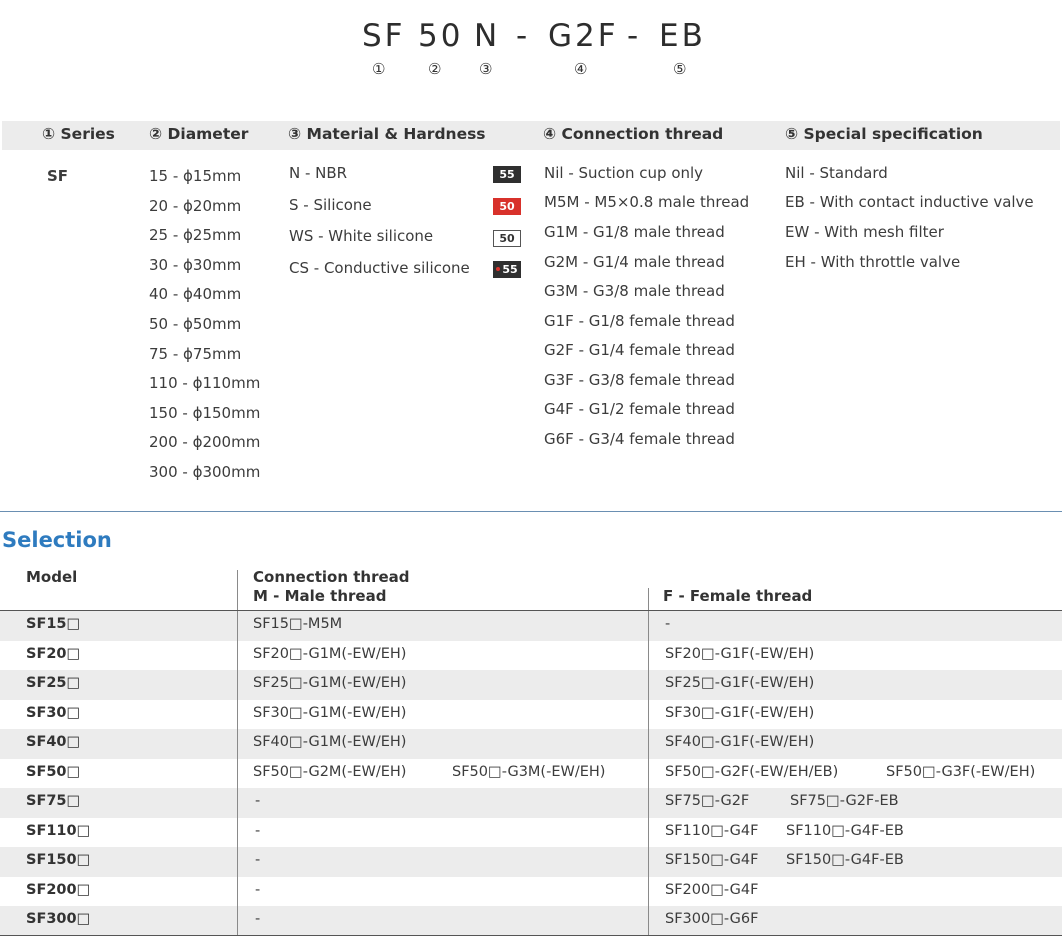 This screenshot has width=1062, height=940. Describe the element at coordinates (531, 921) in the screenshot. I see `table-row: SF300□ - SF300□-G6F` at that location.